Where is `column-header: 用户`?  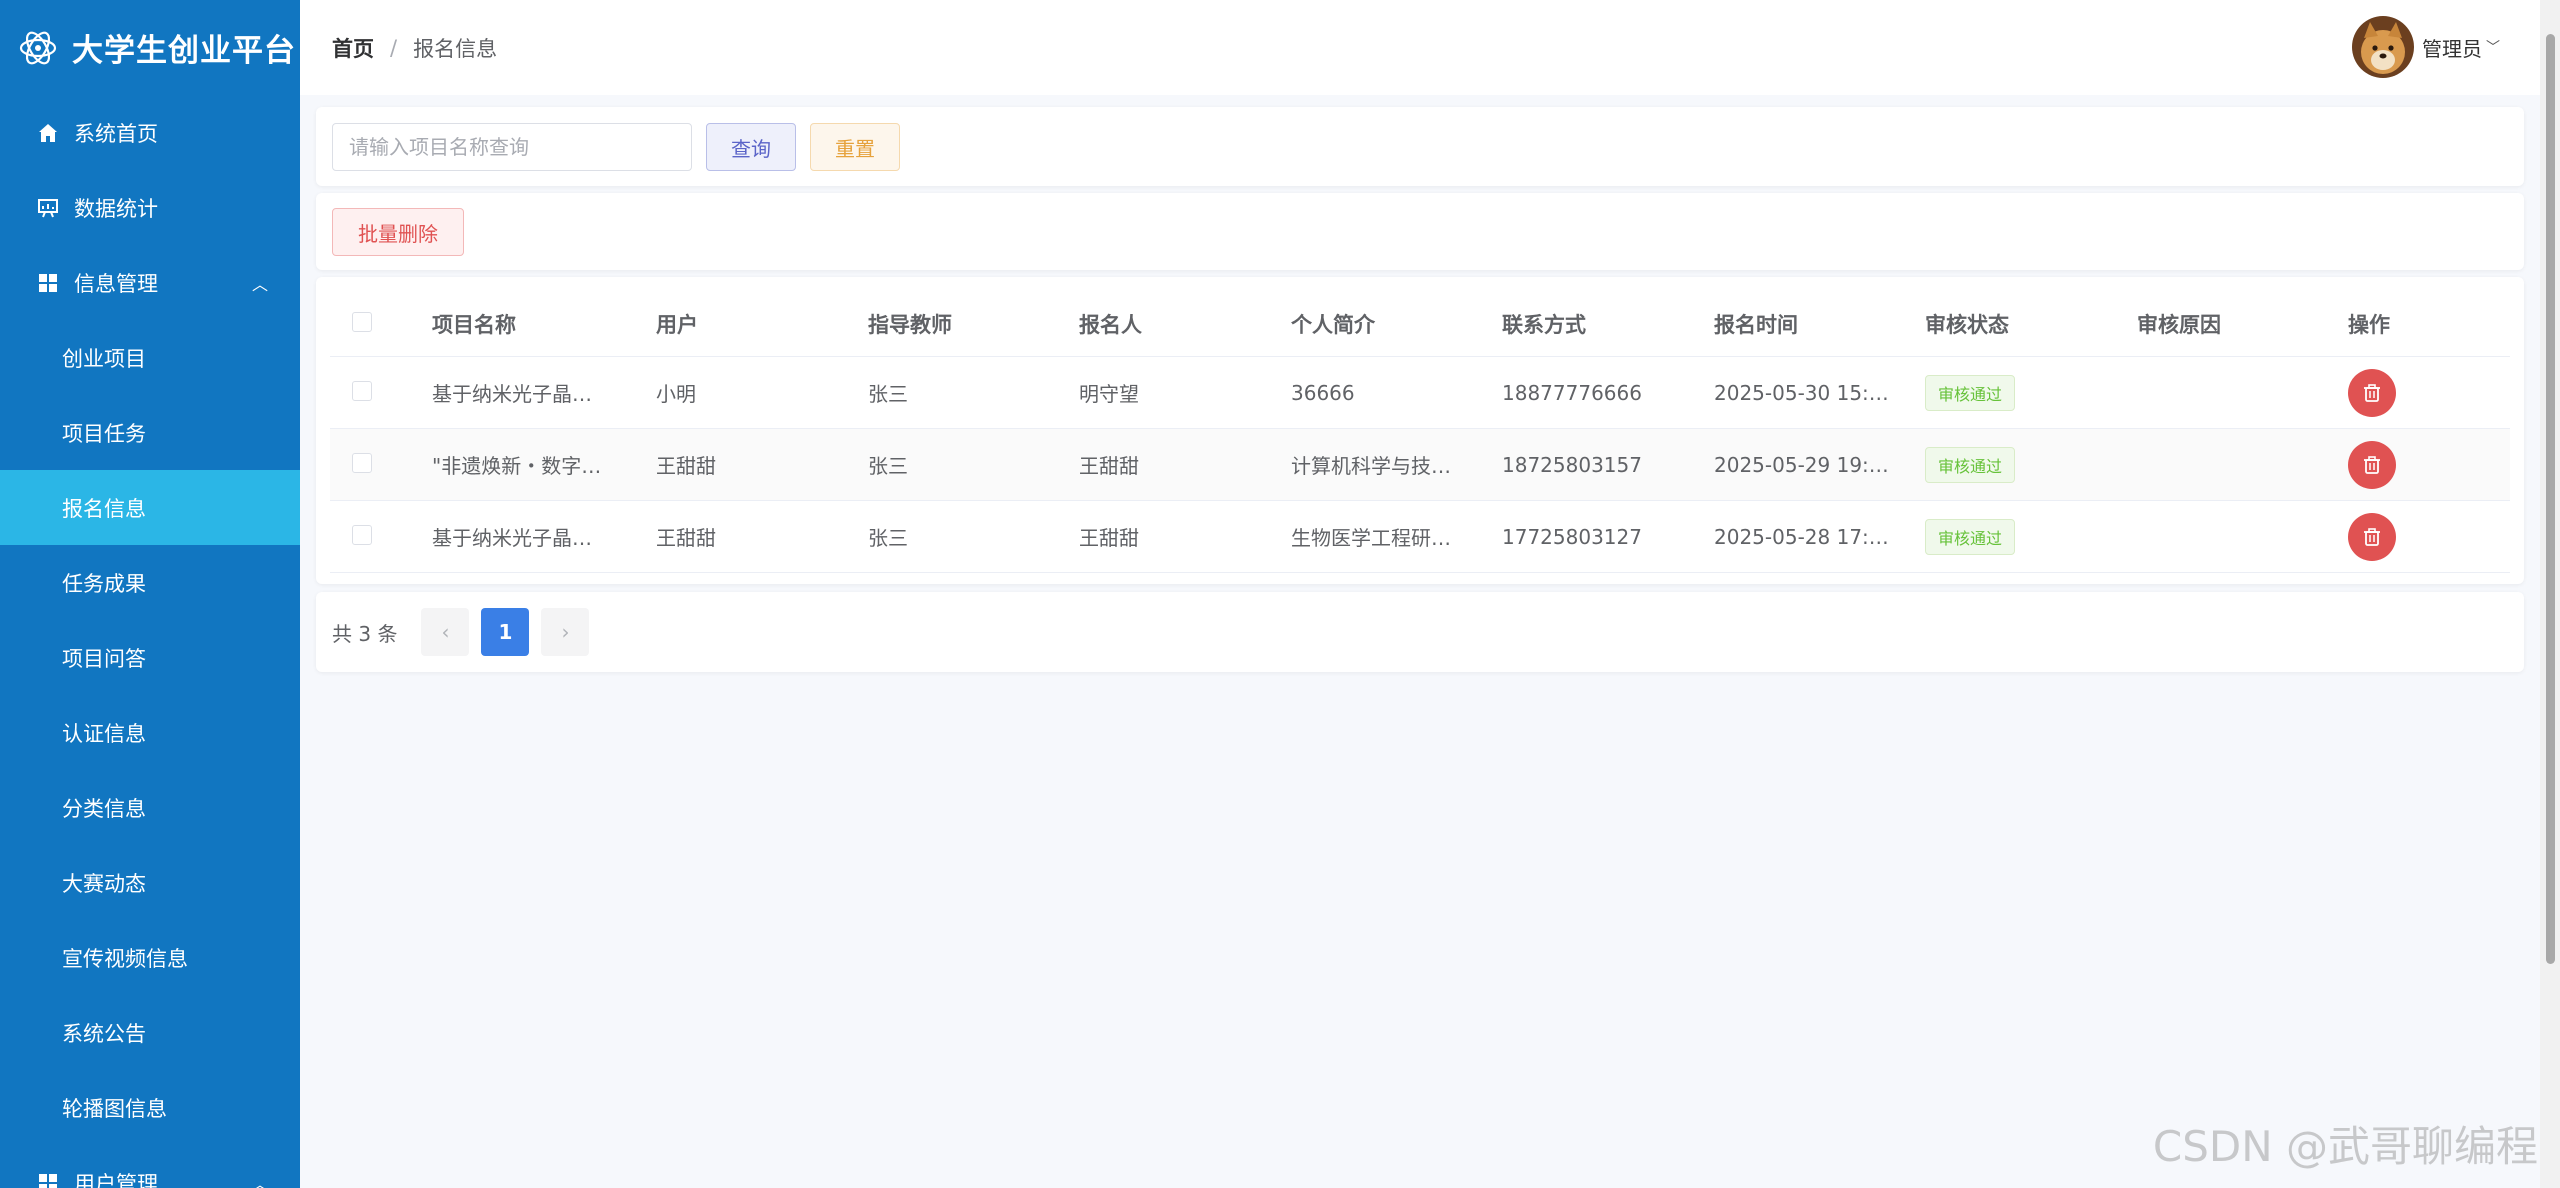
column-header: 用户 is located at coordinates (677, 324).